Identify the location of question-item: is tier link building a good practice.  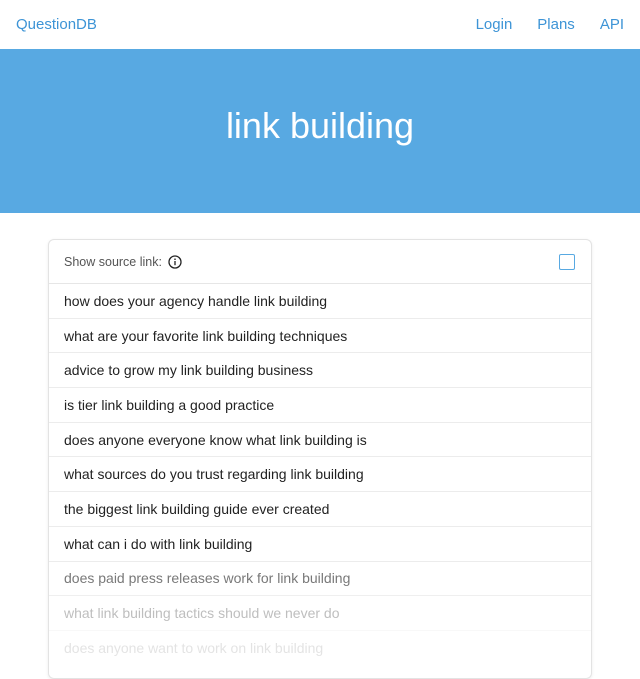
(320, 405).